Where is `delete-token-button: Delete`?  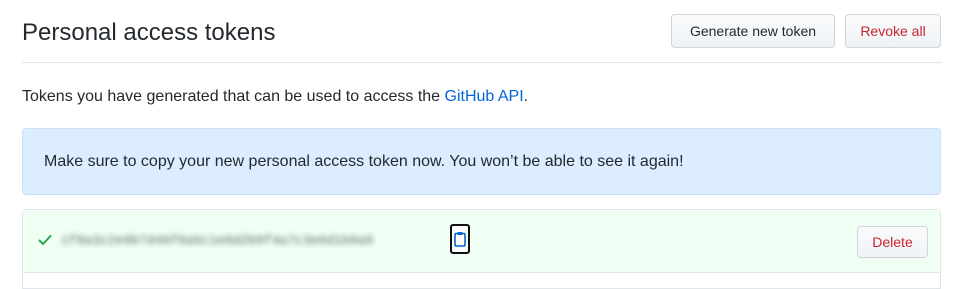
delete-token-button: Delete is located at coordinates (892, 242).